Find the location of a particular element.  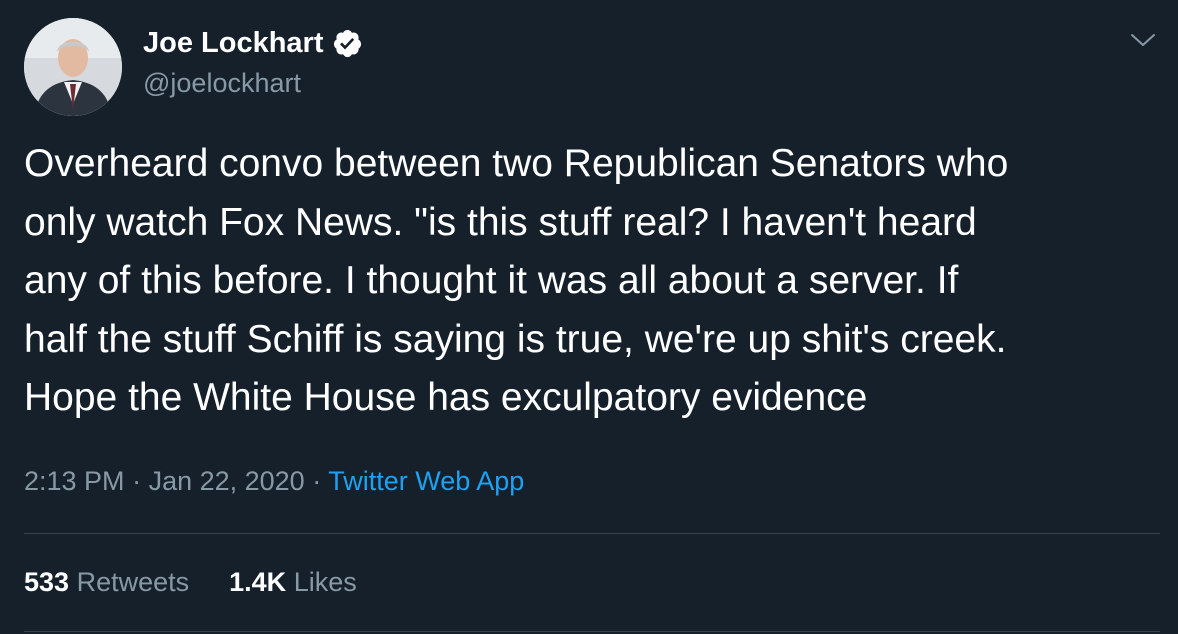

likes-count: 1.4K is located at coordinates (258, 582).